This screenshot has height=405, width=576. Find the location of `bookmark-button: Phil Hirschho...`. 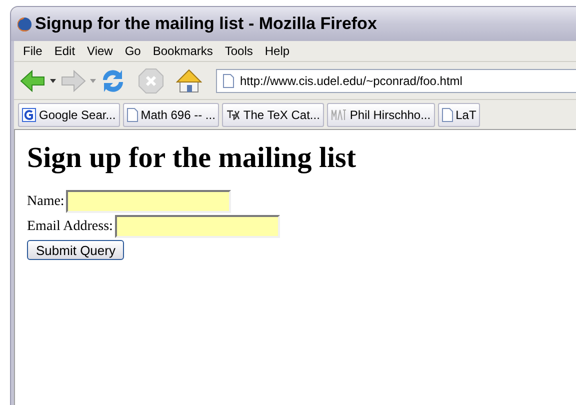

bookmark-button: Phil Hirschho... is located at coordinates (380, 114).